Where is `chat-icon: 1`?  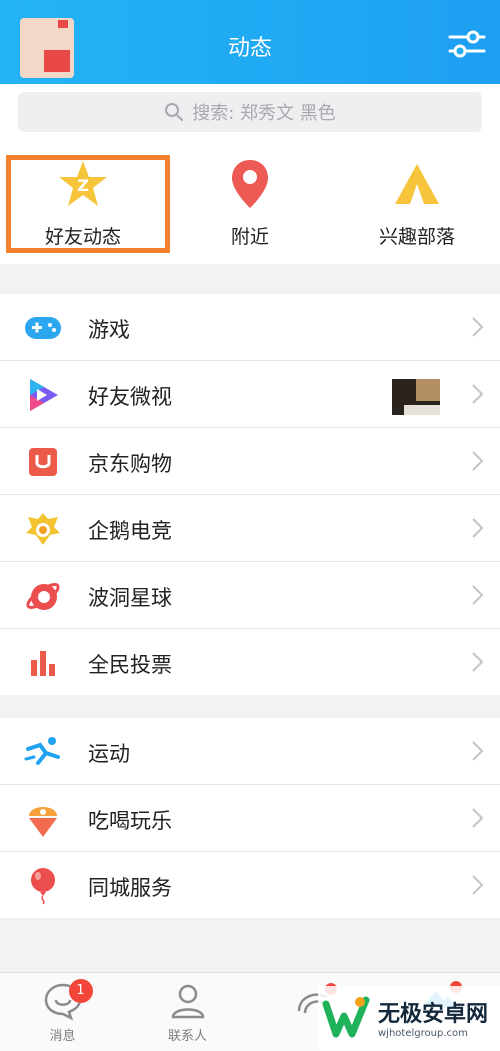
chat-icon: 1 is located at coordinates (68, 1000).